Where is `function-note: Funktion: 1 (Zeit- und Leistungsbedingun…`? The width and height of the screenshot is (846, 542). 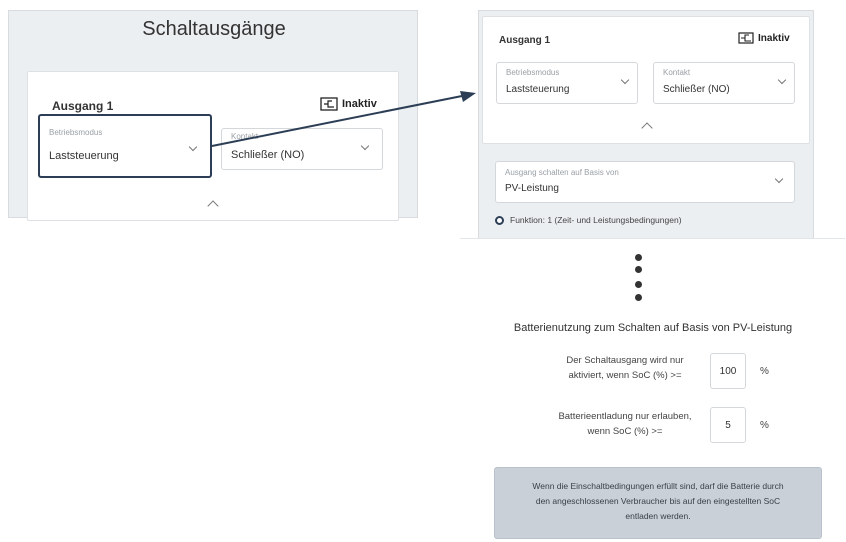 function-note: Funktion: 1 (Zeit- und Leistungsbedingun… is located at coordinates (588, 220).